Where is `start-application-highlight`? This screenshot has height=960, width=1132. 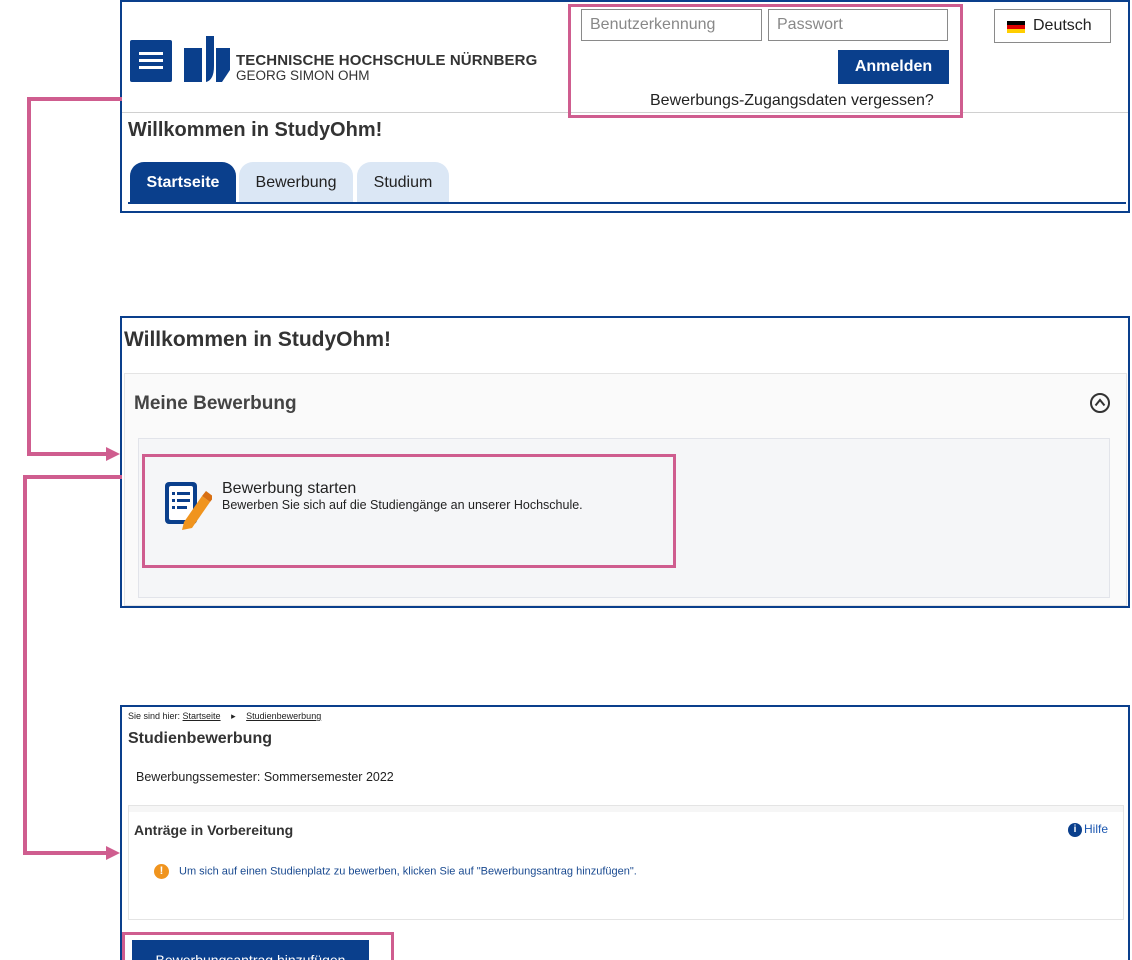
start-application-highlight is located at coordinates (409, 511).